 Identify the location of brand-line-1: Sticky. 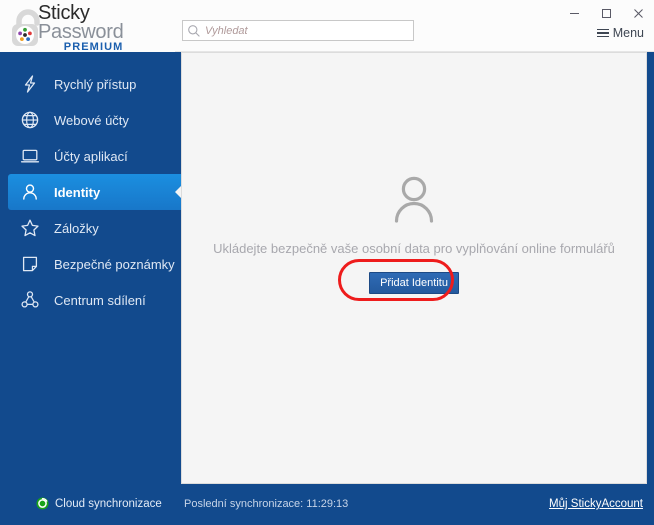
(64, 13).